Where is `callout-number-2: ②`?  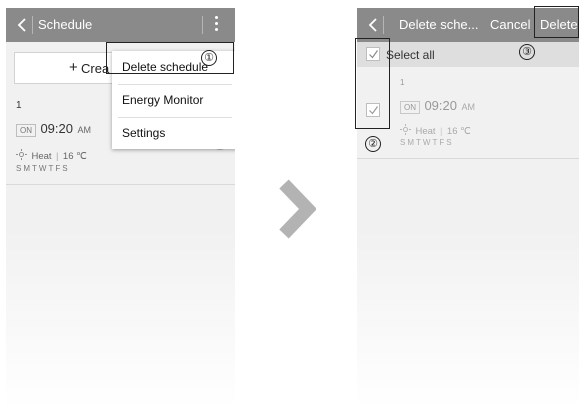
callout-number-2: ② is located at coordinates (373, 144).